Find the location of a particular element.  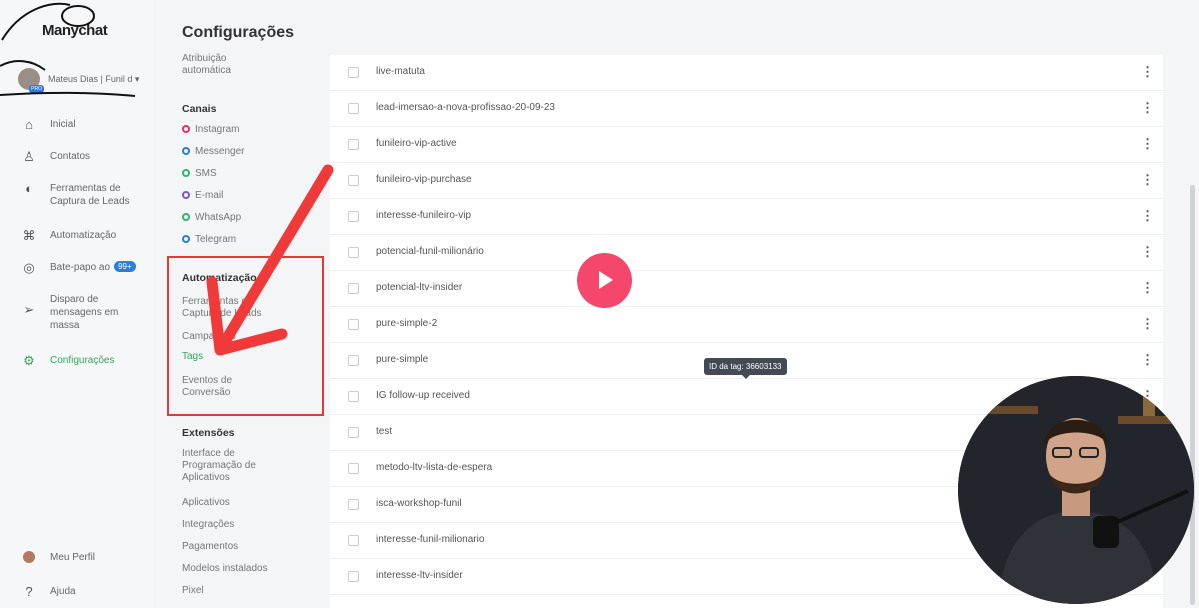

play-button is located at coordinates (604, 280).